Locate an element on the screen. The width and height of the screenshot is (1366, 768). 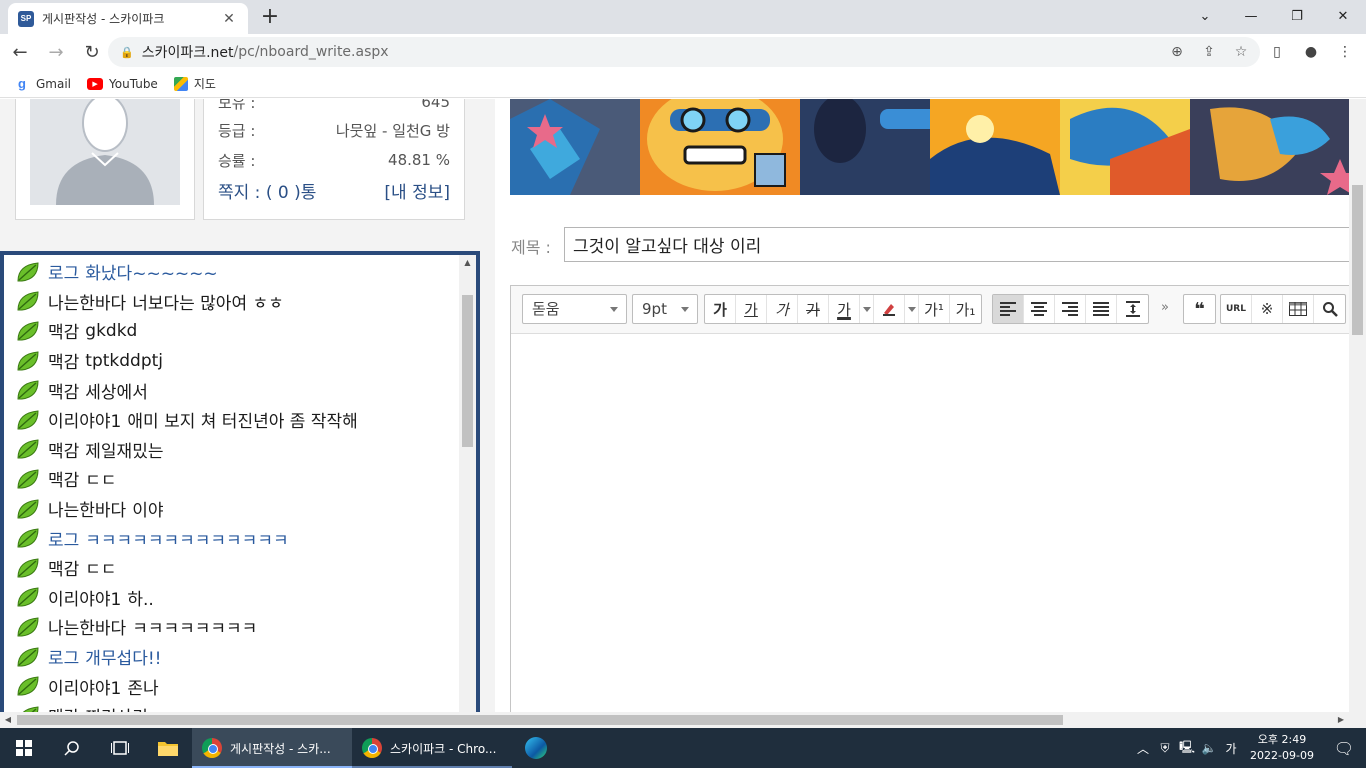
align-left-icon is located at coordinates (1008, 309).